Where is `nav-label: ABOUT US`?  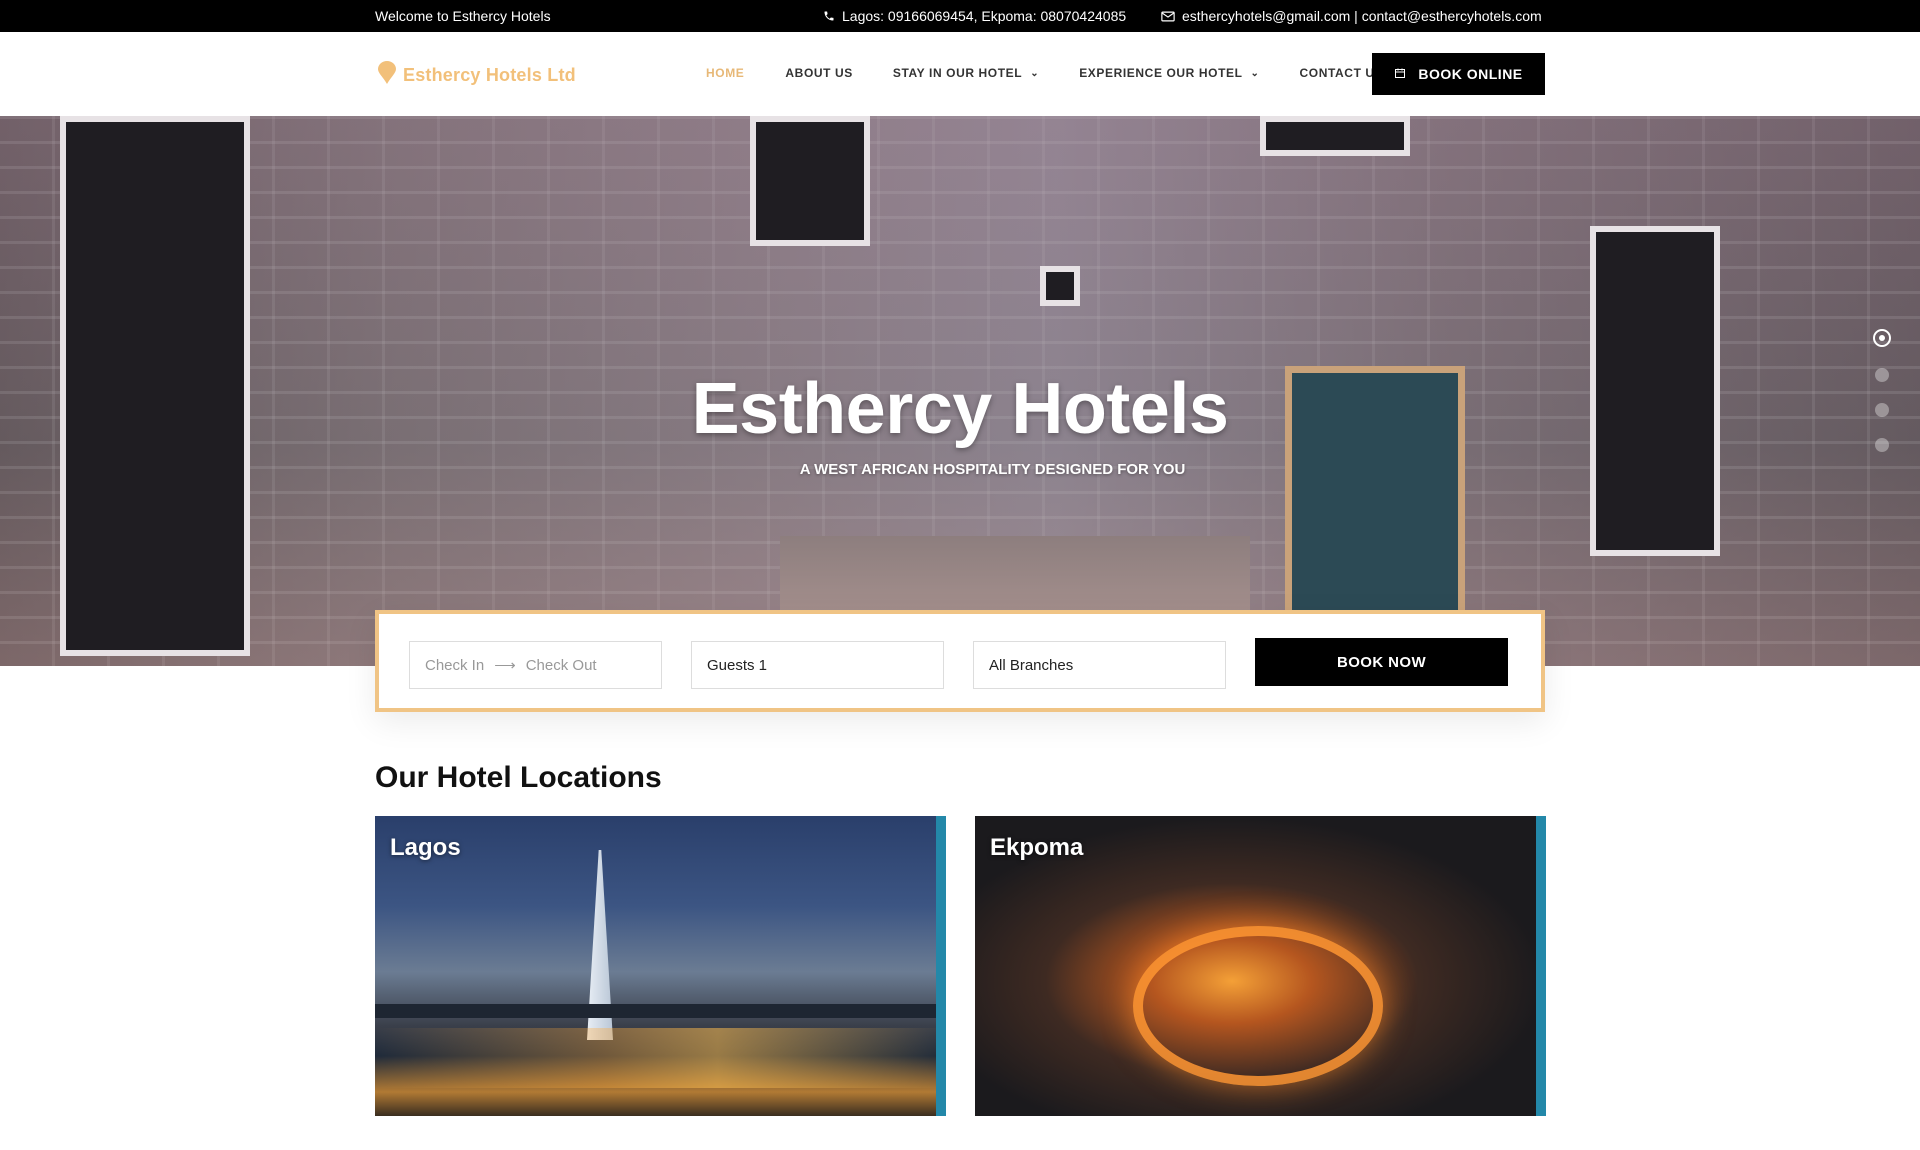 nav-label: ABOUT US is located at coordinates (819, 73).